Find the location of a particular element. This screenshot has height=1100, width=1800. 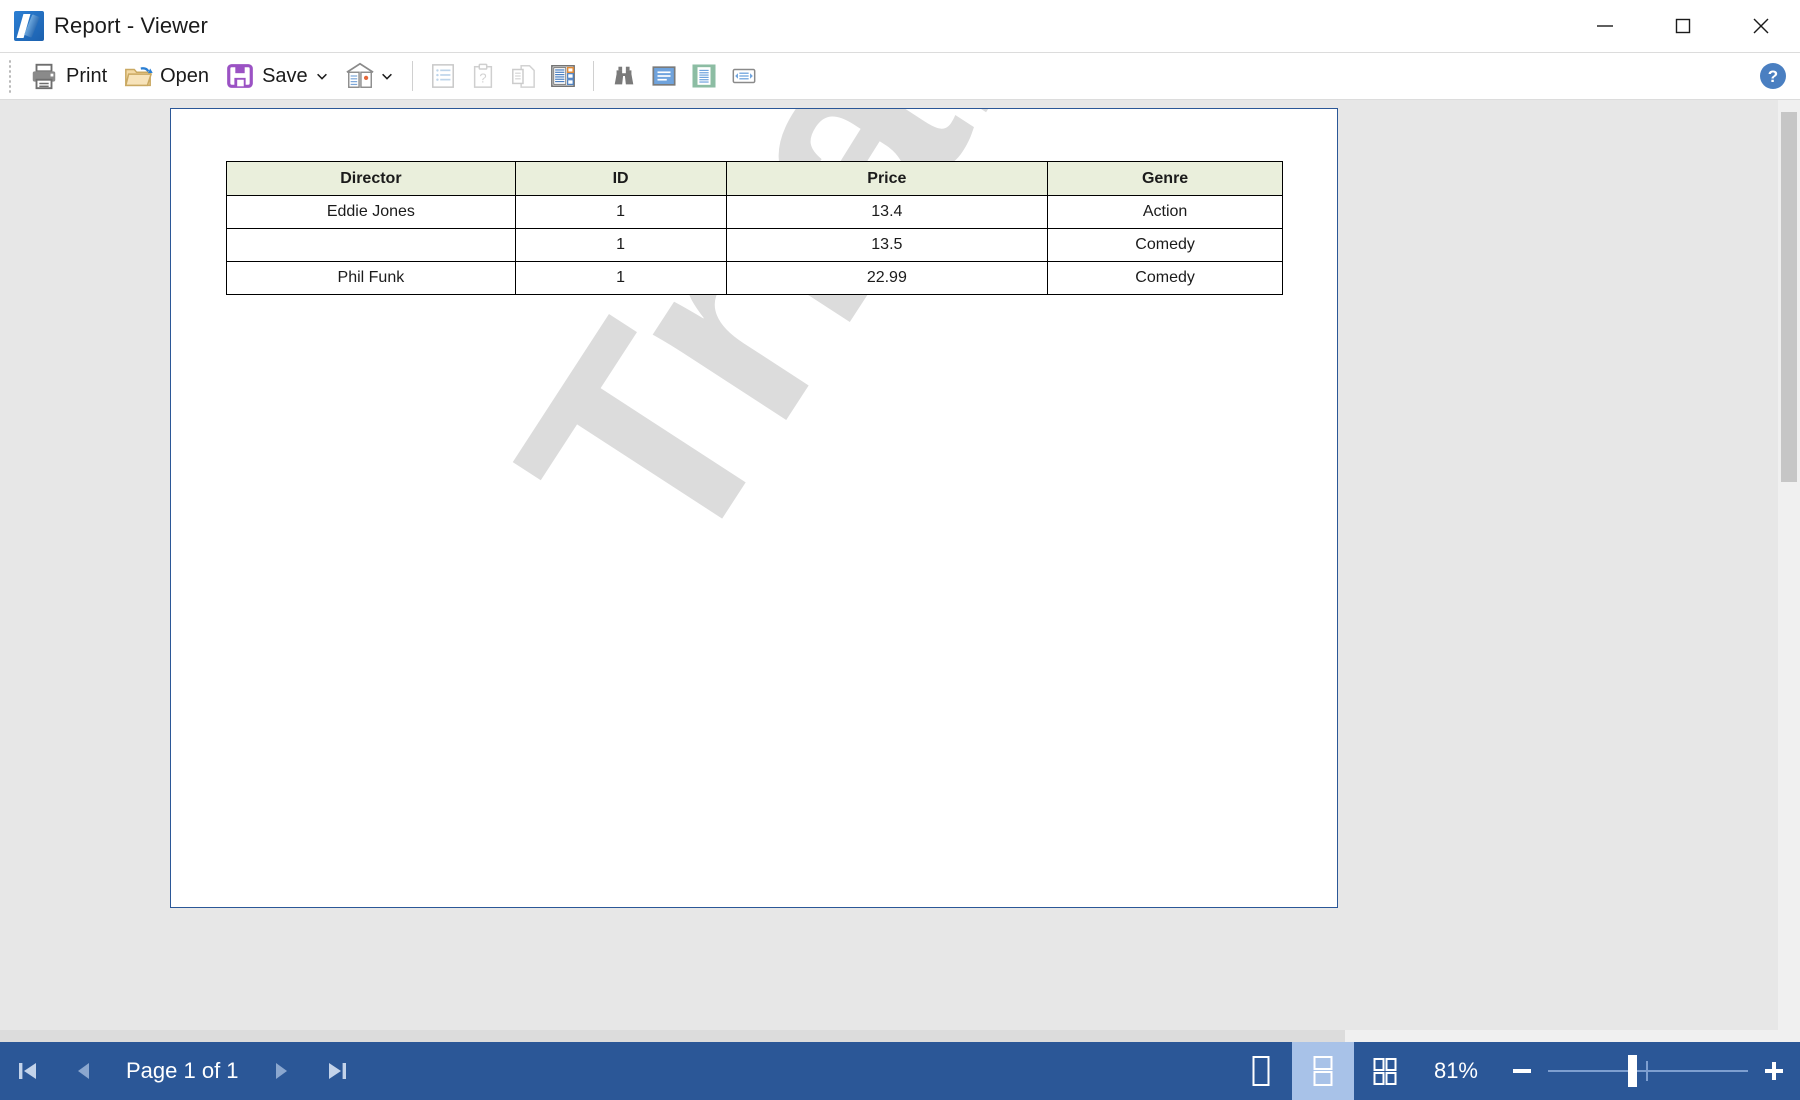

fit-width-button is located at coordinates (744, 76).